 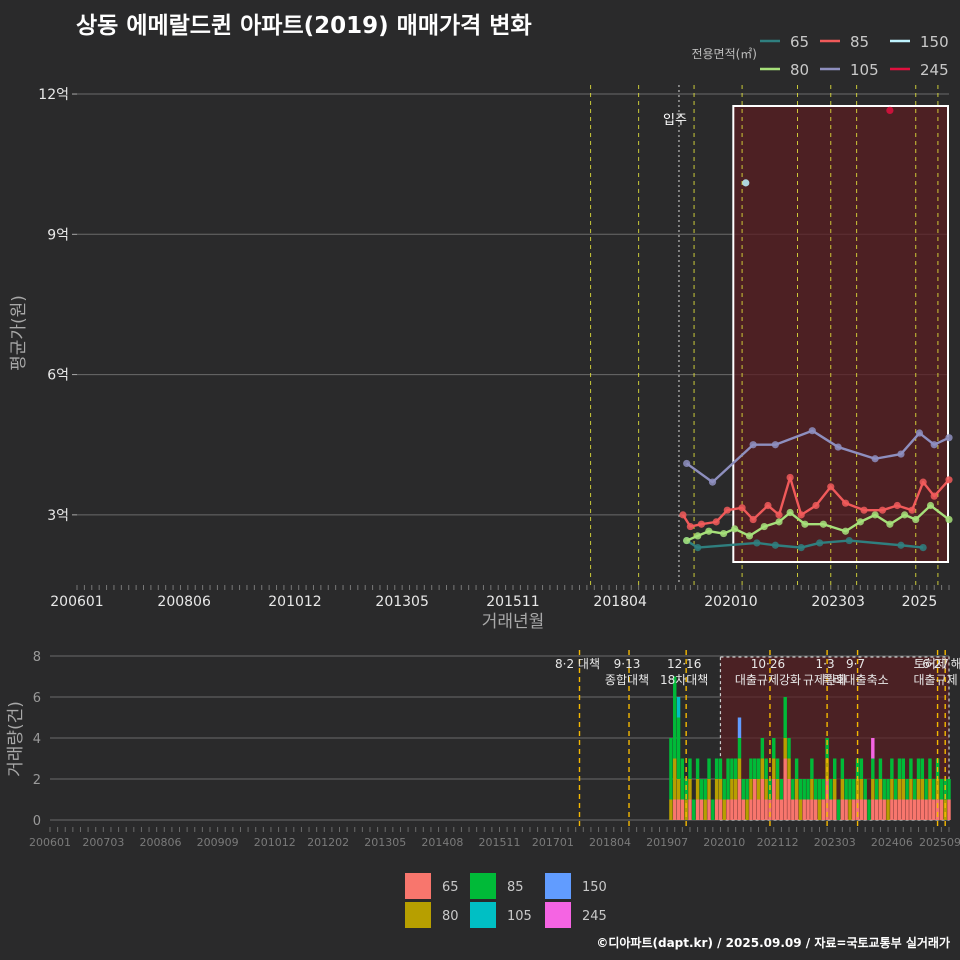 I want to click on bar-y-tick-label: 6, so click(x=37, y=698).